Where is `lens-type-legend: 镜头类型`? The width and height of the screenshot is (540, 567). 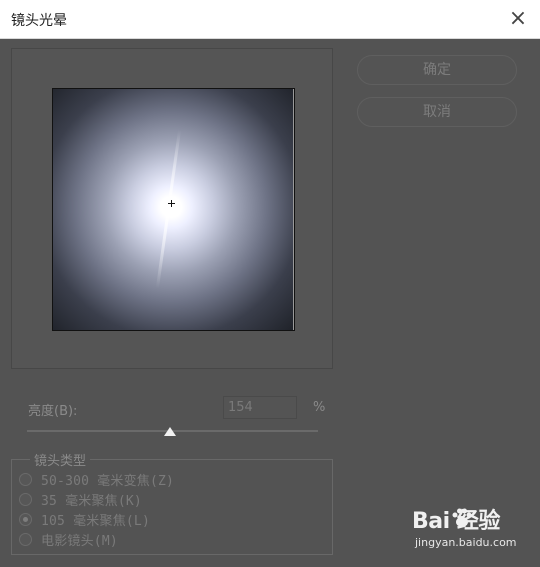 lens-type-legend: 镜头类型 is located at coordinates (60, 459).